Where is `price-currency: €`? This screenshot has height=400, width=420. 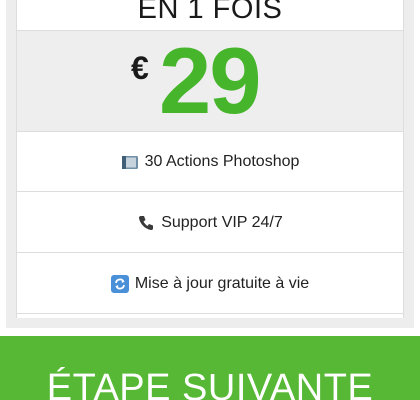 price-currency: € is located at coordinates (140, 68).